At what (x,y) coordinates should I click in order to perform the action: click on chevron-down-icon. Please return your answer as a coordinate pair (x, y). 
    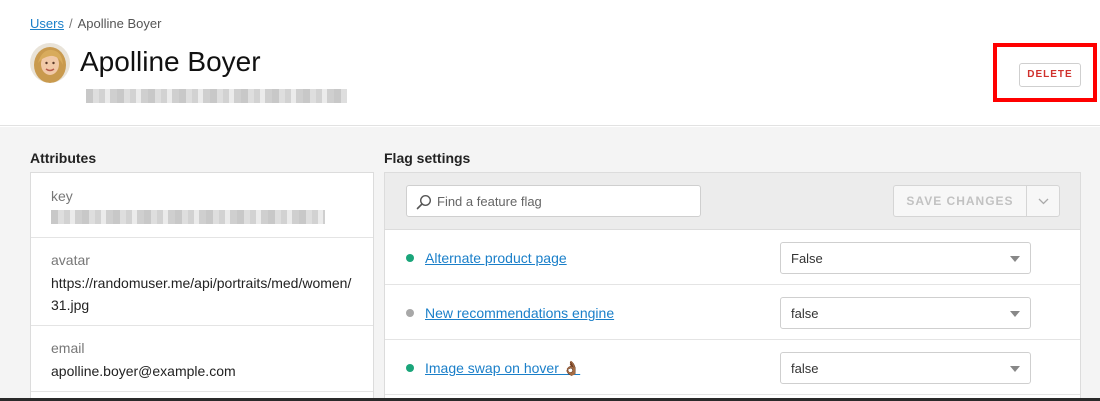
    Looking at the image, I should click on (1043, 201).